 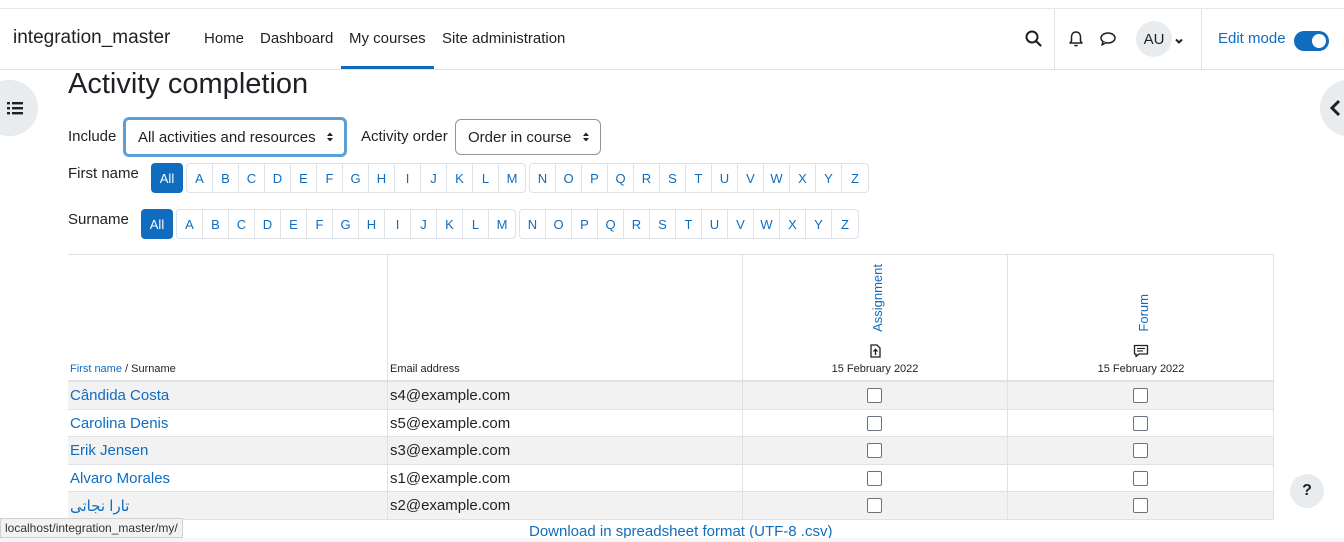 What do you see at coordinates (424, 224) in the screenshot?
I see `surname-letter-button: J` at bounding box center [424, 224].